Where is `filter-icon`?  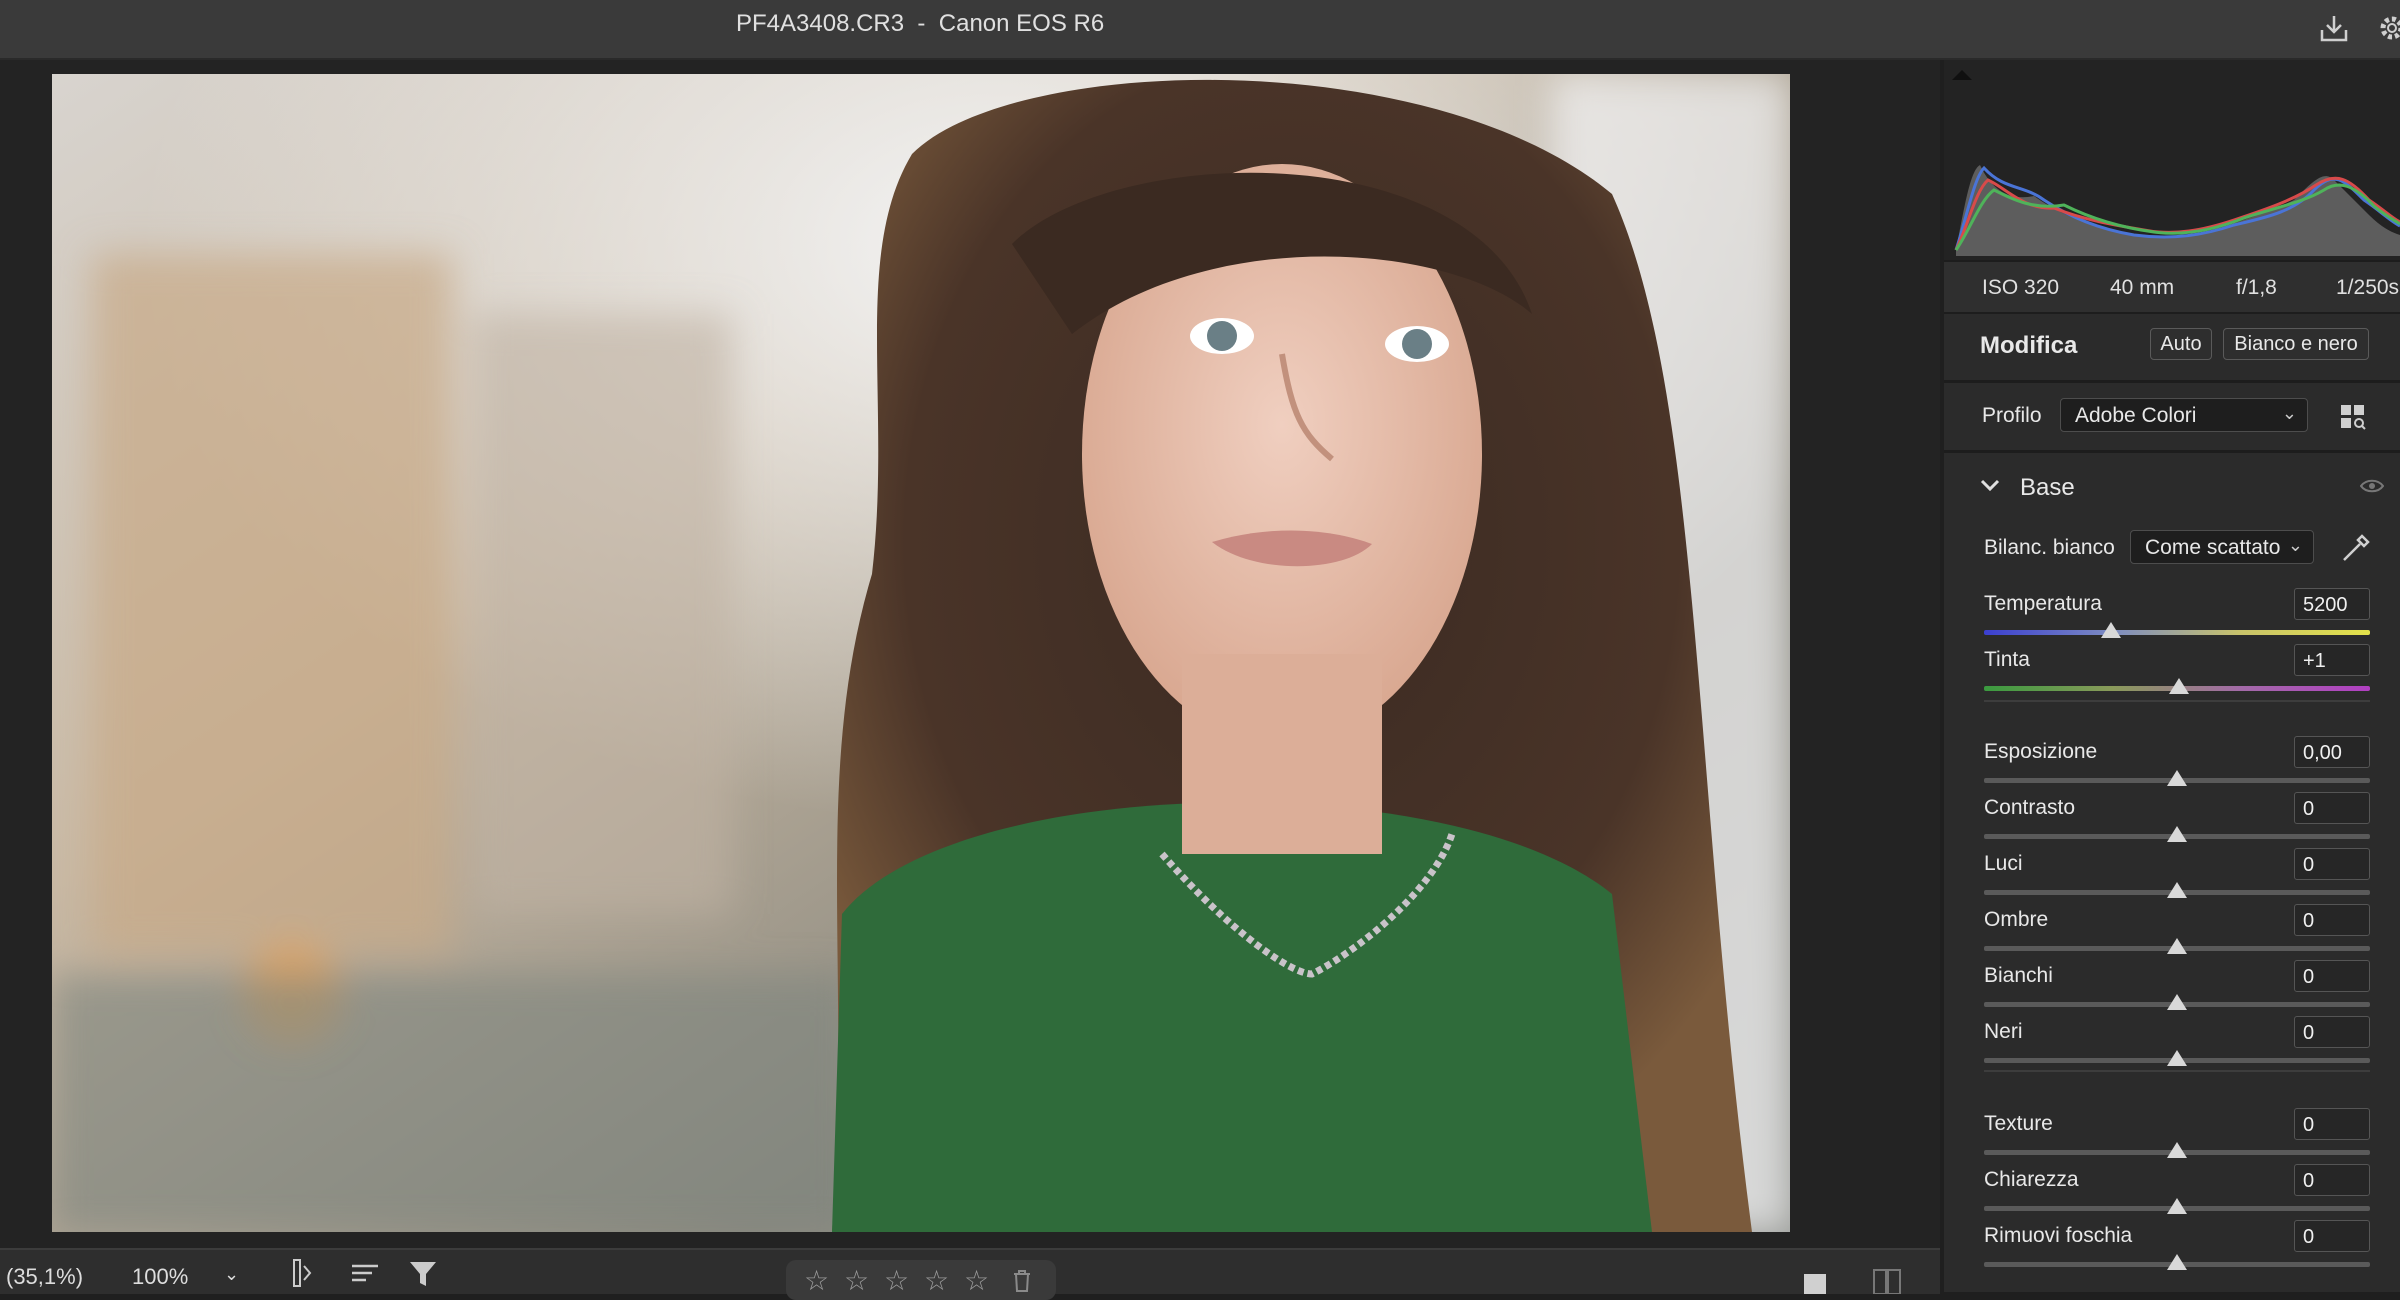
filter-icon is located at coordinates (423, 1276).